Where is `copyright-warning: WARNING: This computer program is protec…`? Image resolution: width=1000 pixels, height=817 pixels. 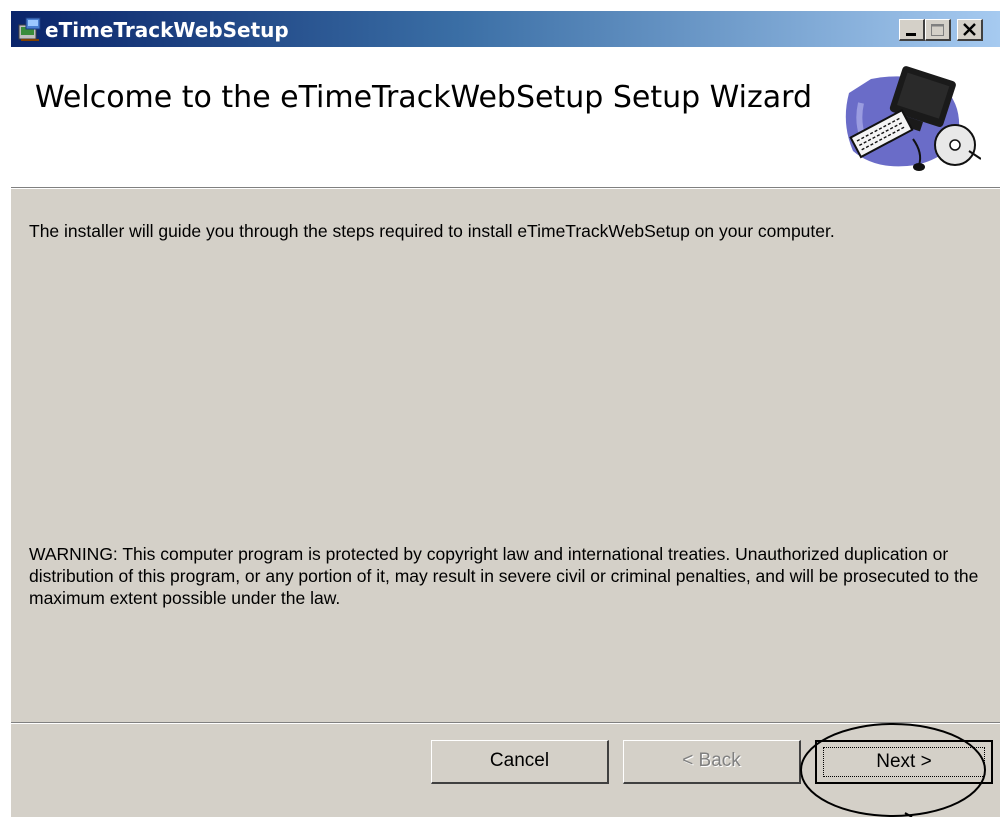 copyright-warning: WARNING: This computer program is protec… is located at coordinates (504, 576).